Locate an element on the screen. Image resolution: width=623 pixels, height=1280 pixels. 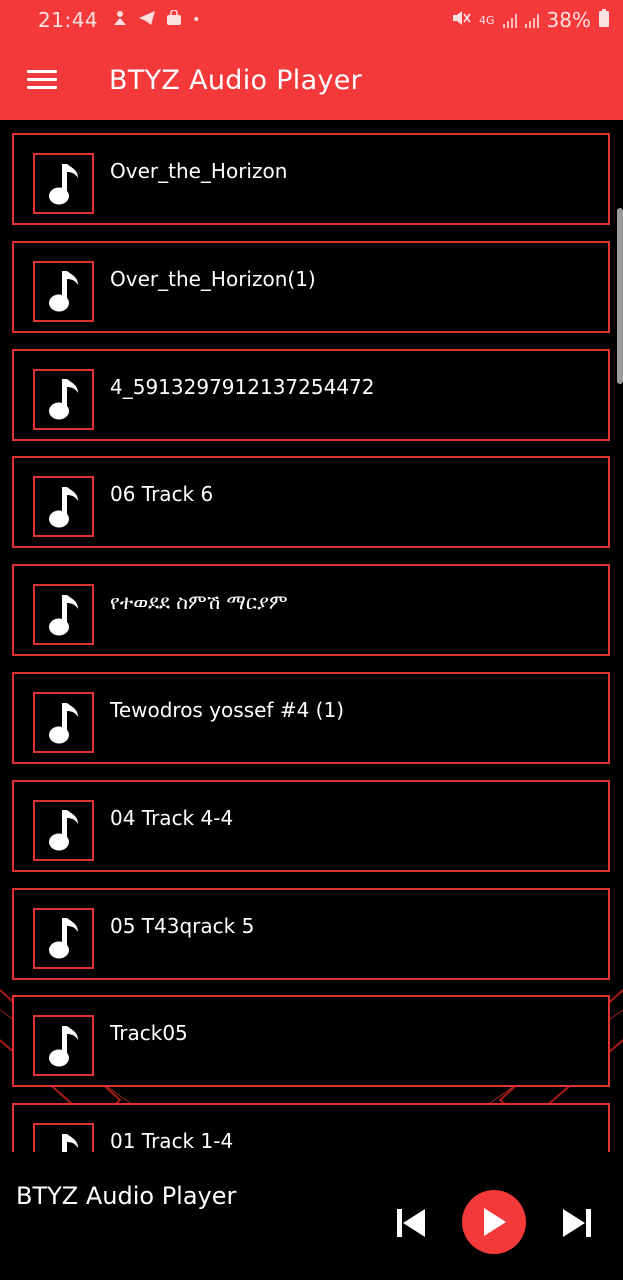
track-title: Track05 is located at coordinates (149, 1033).